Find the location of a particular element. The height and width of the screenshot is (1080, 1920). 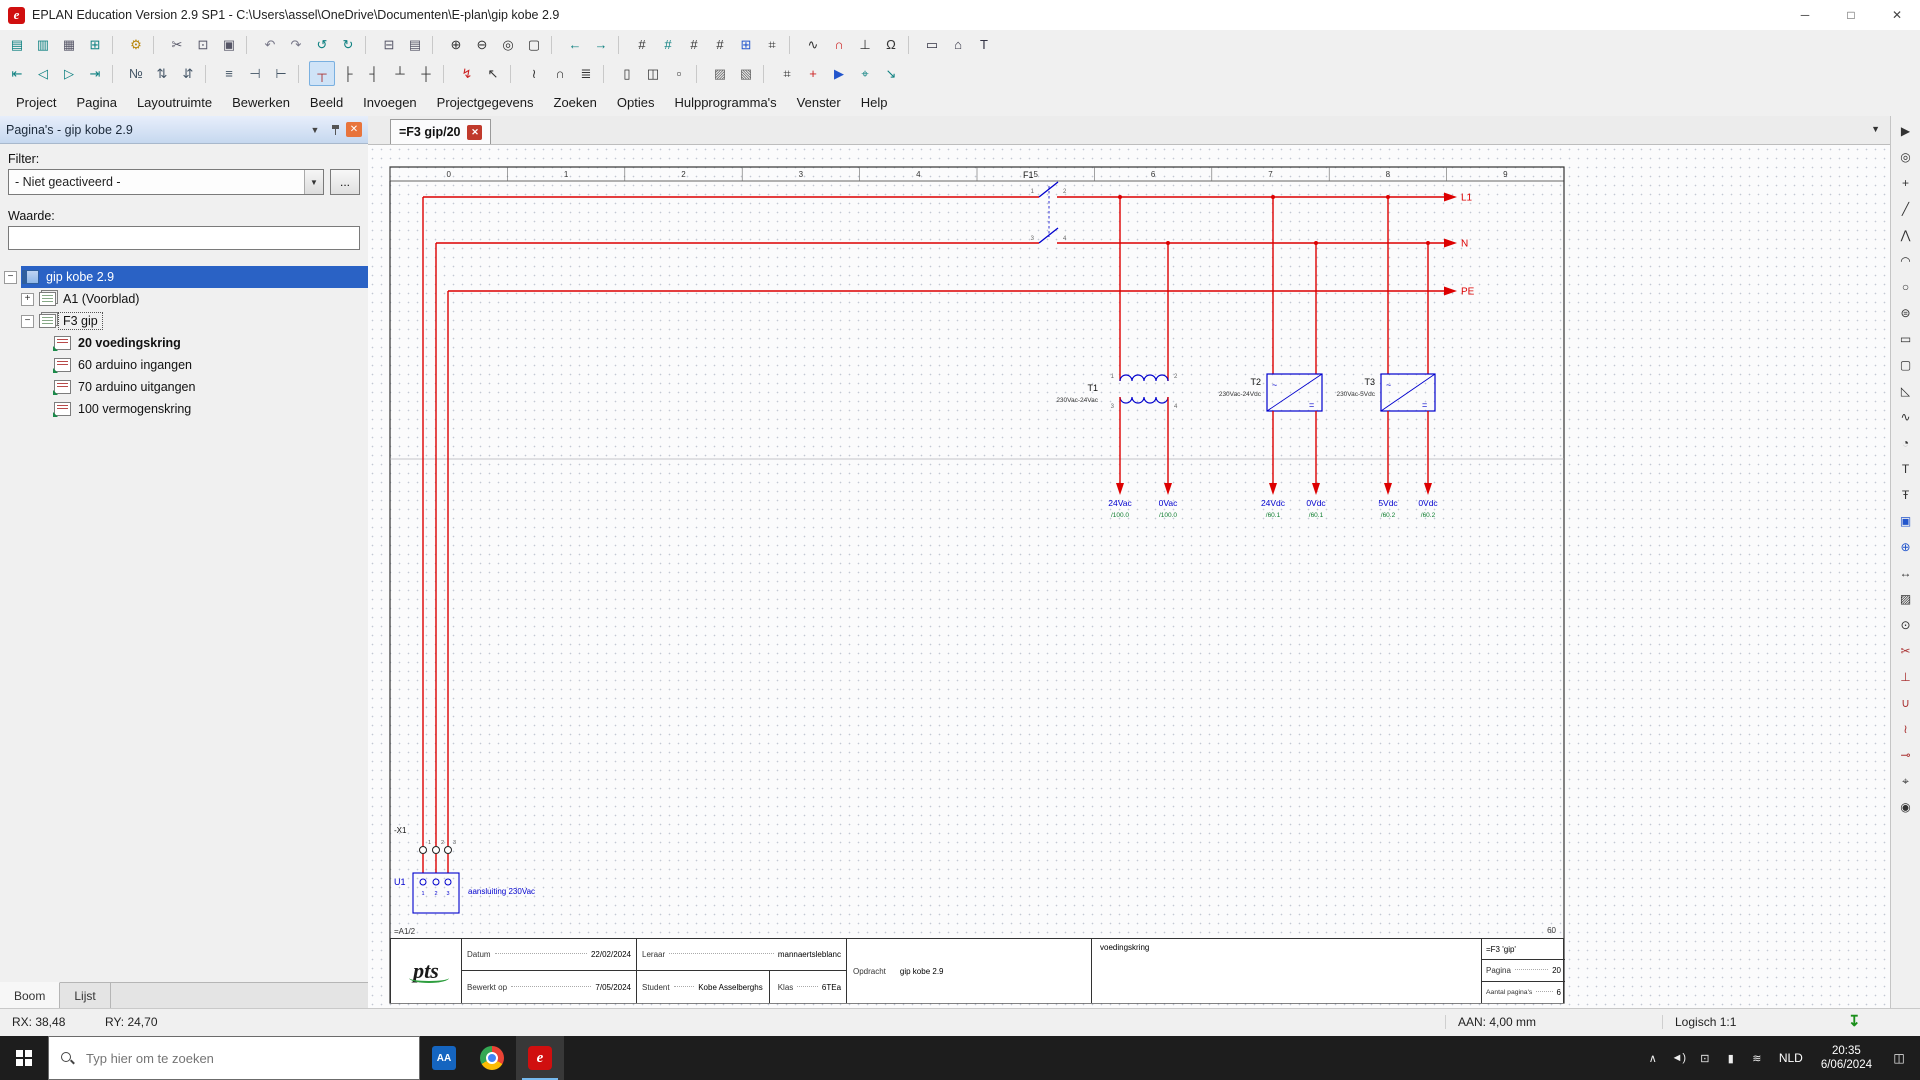

plug-u1: 1 2 3 U1 aansluiting 230Vac is located at coordinates (464, 893).